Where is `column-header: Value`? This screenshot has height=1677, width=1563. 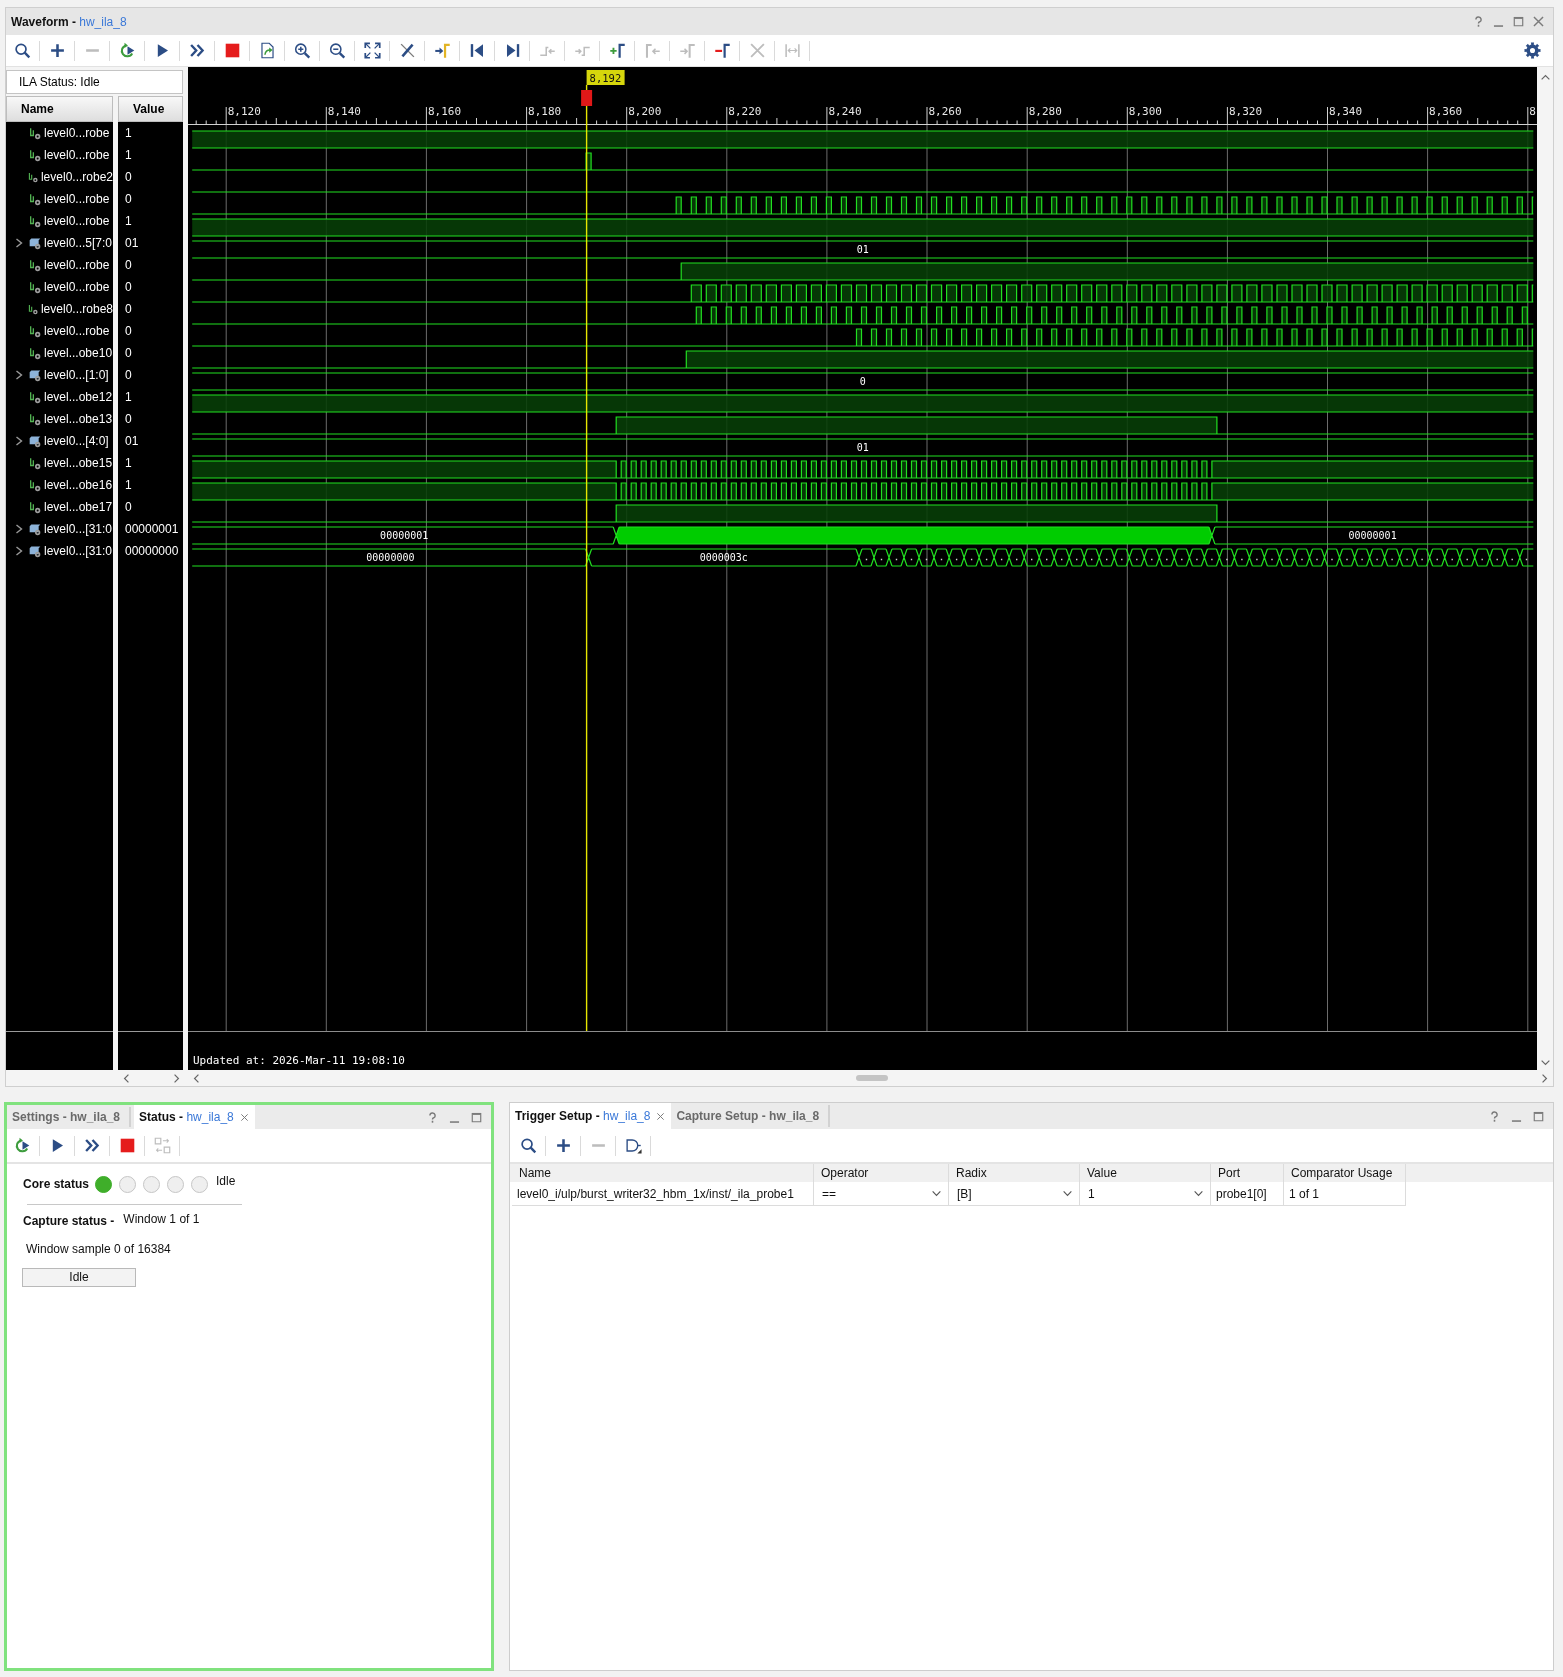
column-header: Value is located at coordinates (150, 109).